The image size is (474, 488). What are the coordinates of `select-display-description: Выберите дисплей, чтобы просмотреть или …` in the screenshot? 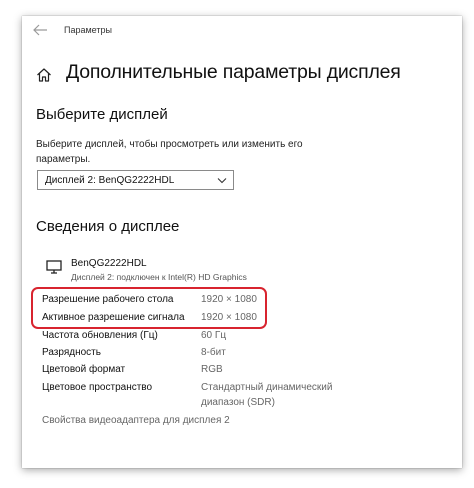 It's located at (169, 152).